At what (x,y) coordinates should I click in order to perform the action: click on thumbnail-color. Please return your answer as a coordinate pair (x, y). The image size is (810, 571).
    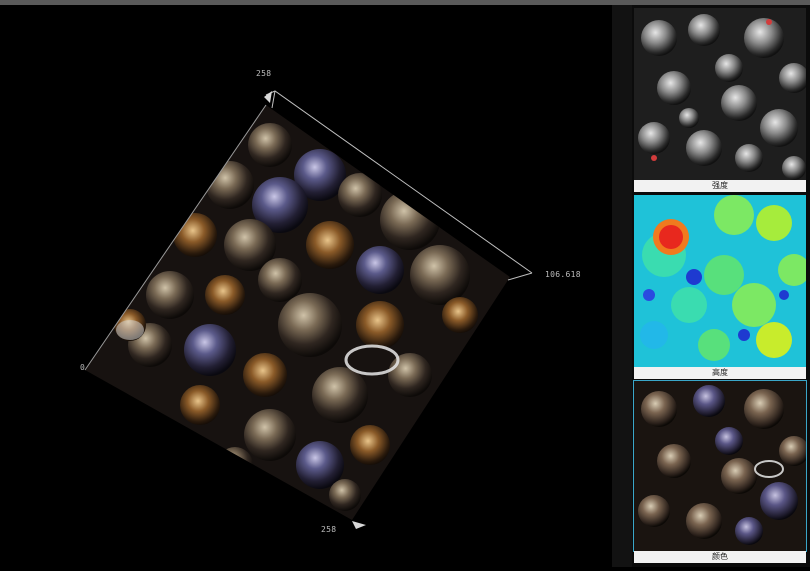
    Looking at the image, I should click on (720, 466).